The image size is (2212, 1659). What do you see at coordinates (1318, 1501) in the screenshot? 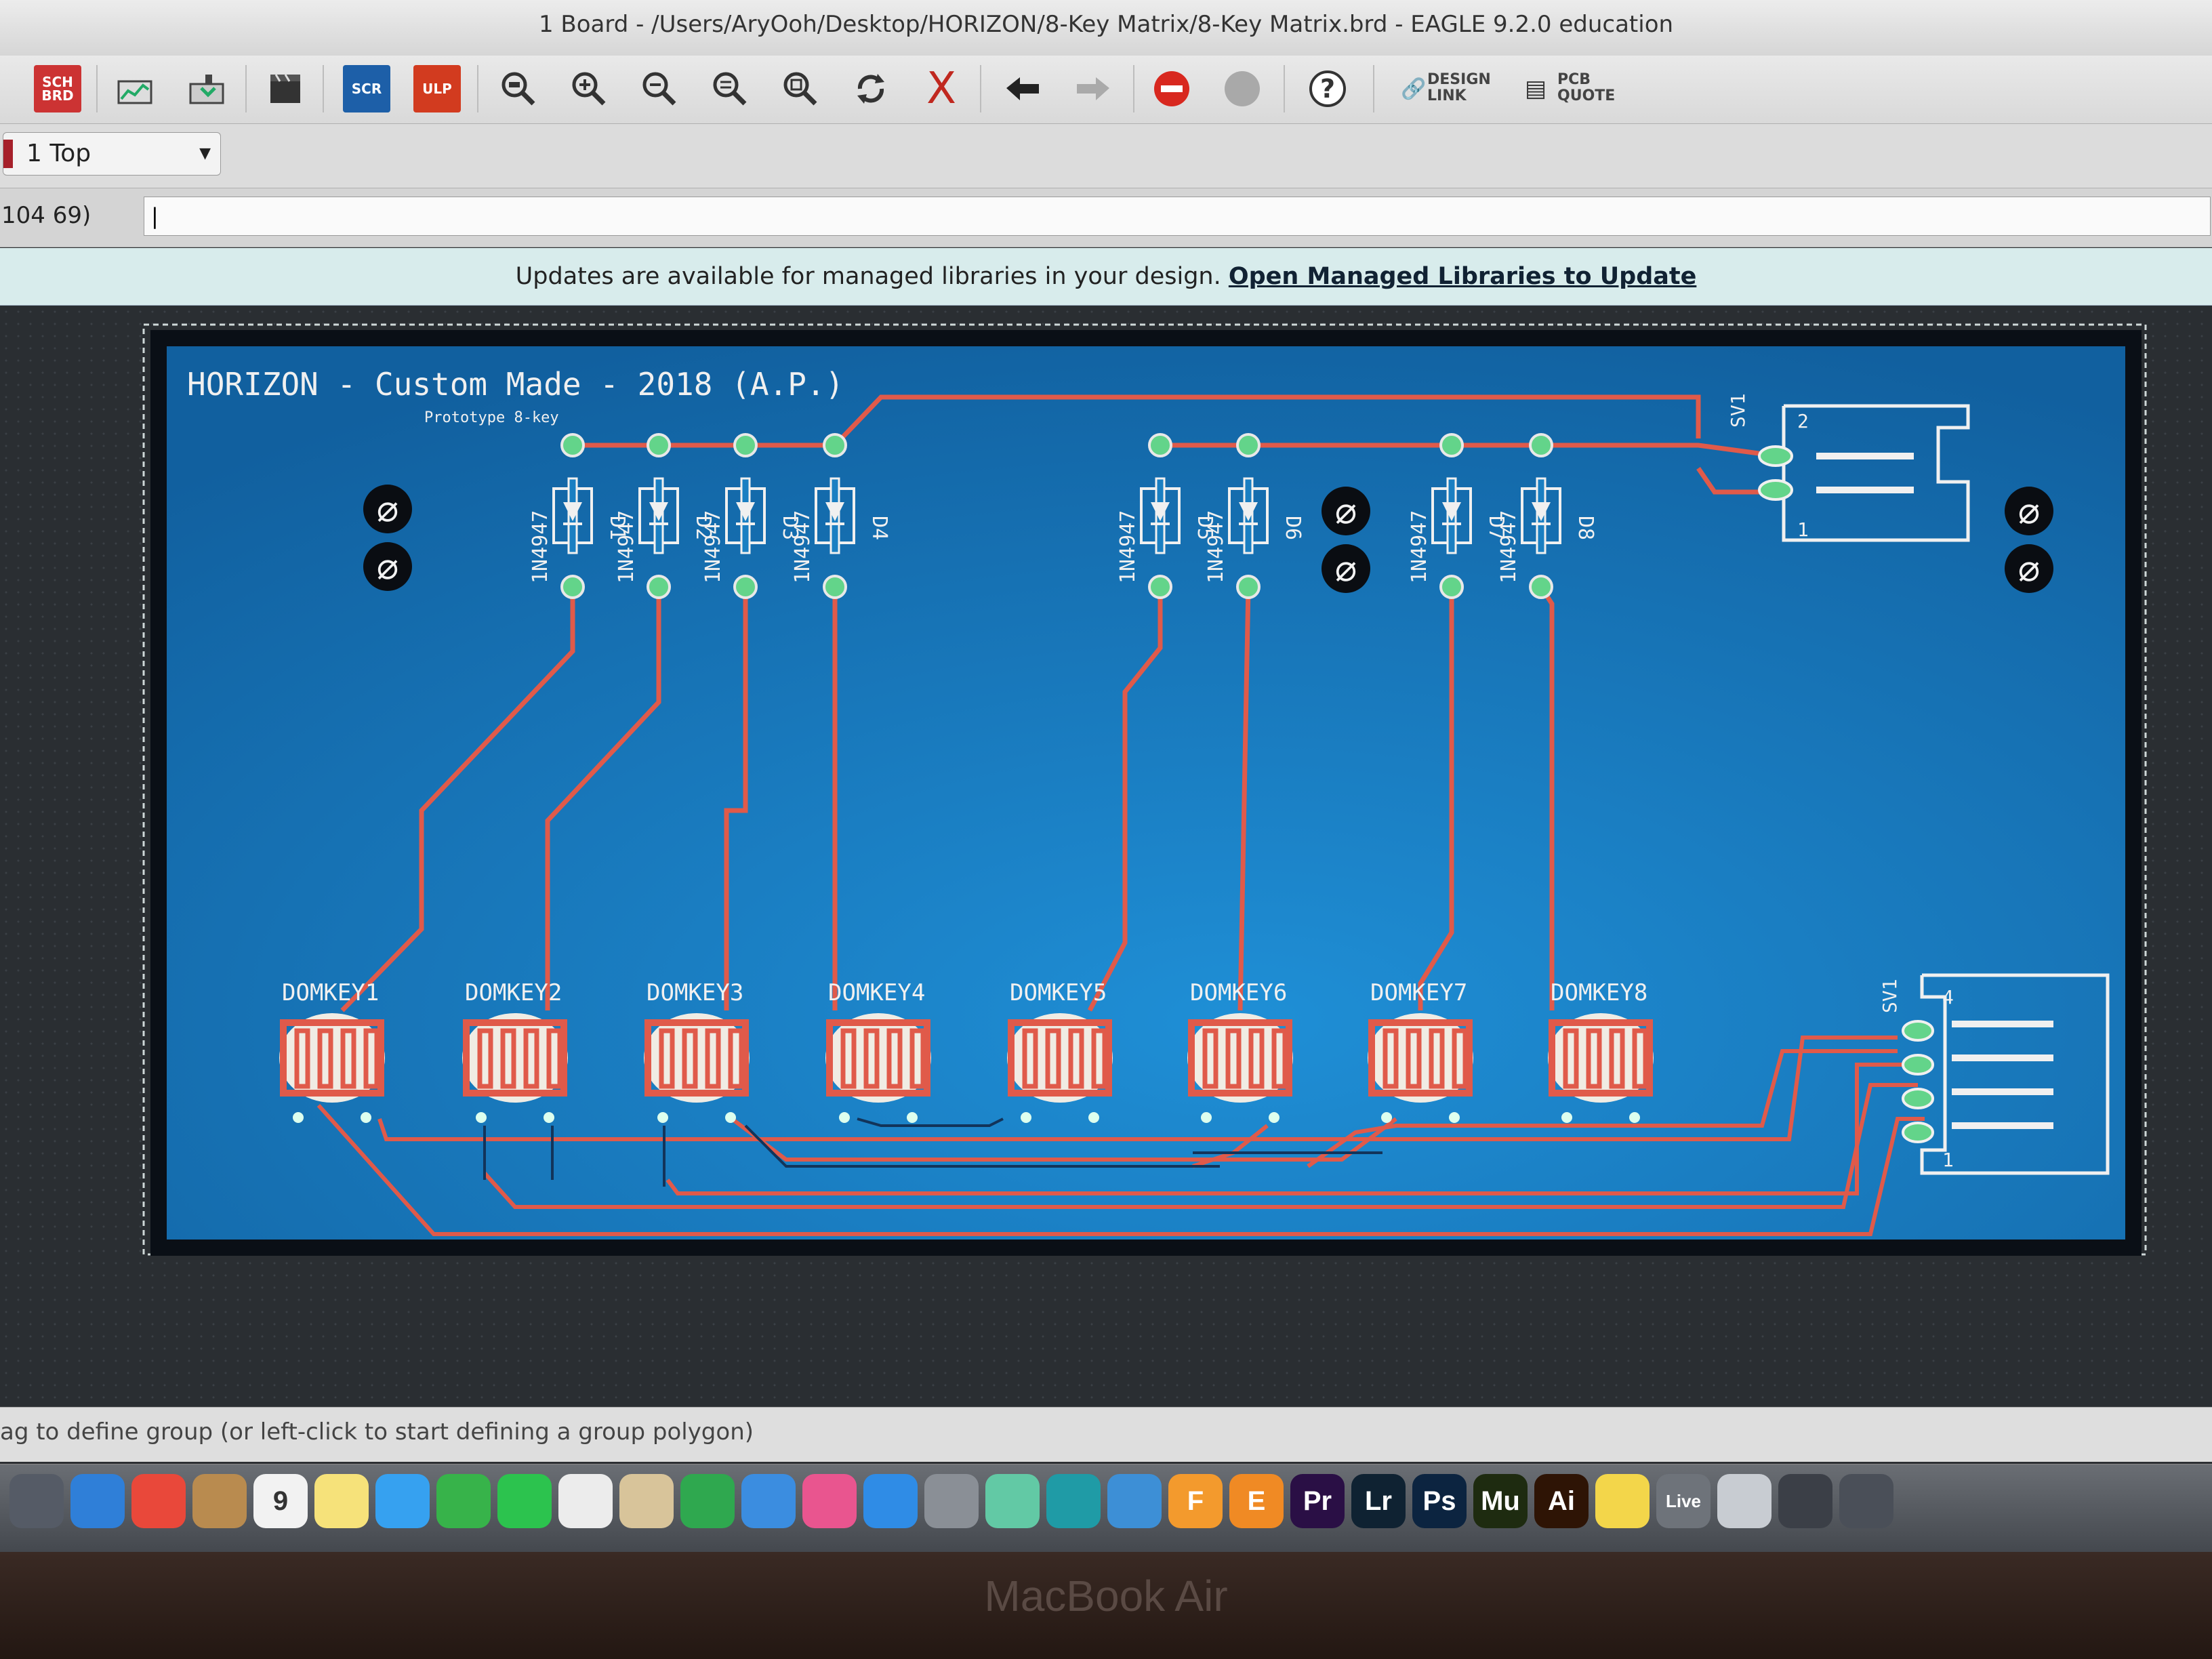
I see `premiere-icon: Pr` at bounding box center [1318, 1501].